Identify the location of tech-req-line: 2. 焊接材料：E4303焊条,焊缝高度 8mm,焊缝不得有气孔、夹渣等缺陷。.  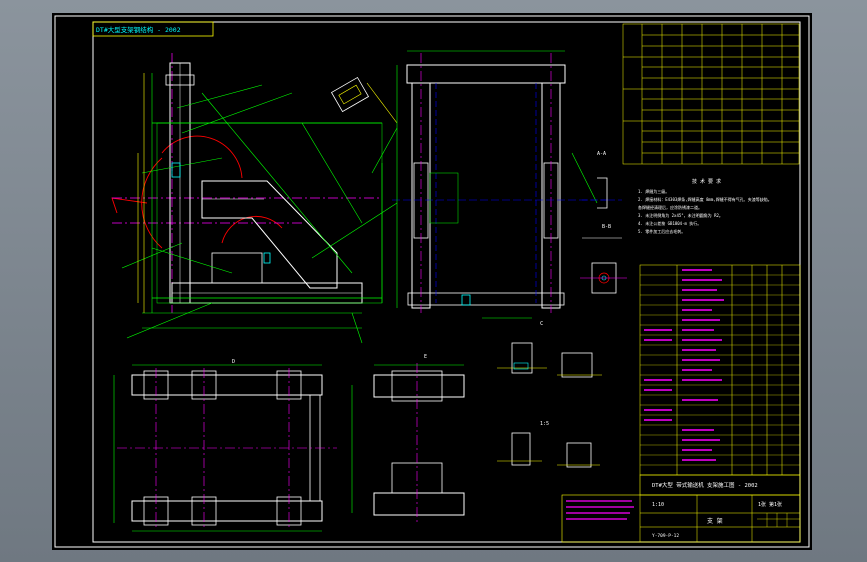
(705, 199).